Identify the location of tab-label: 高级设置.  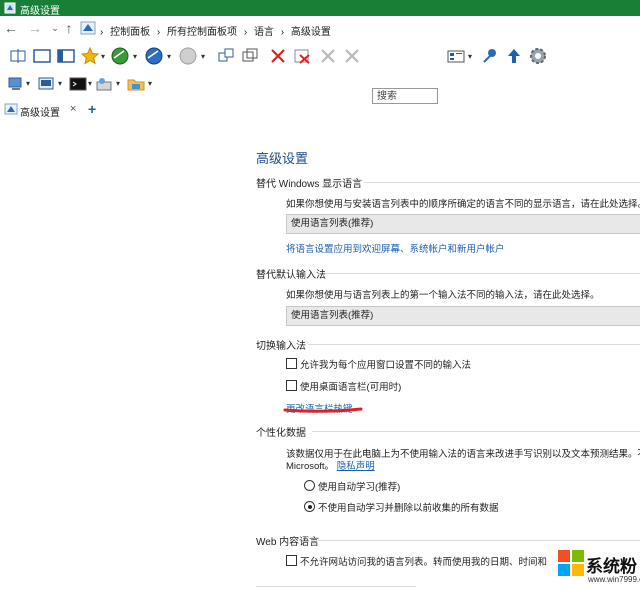
(40, 113).